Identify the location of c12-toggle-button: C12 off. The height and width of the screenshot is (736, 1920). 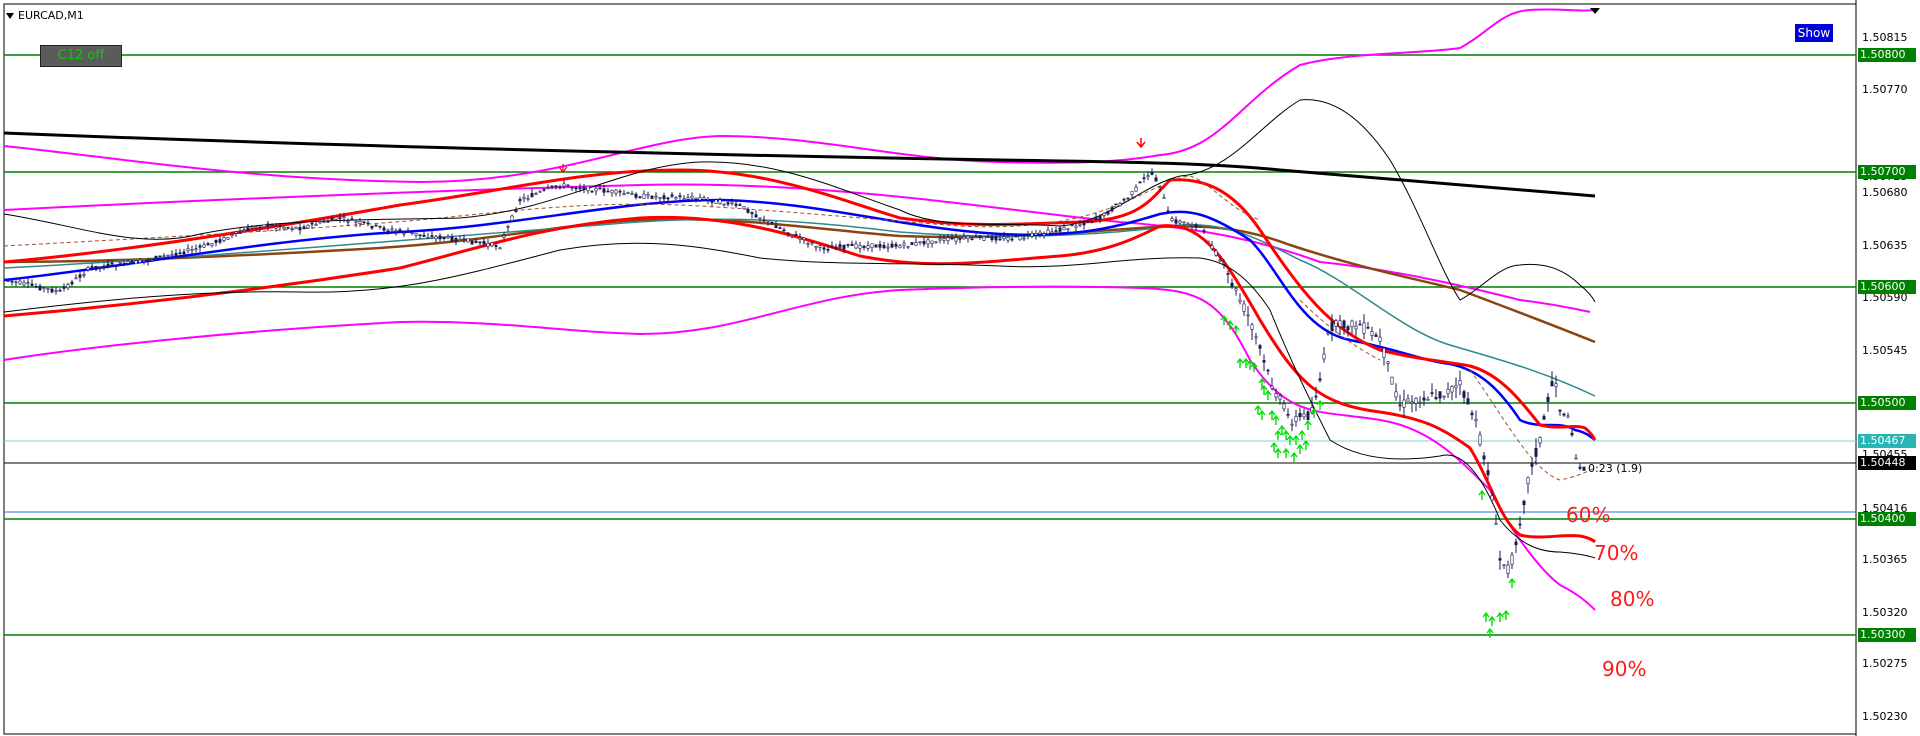
(81, 56).